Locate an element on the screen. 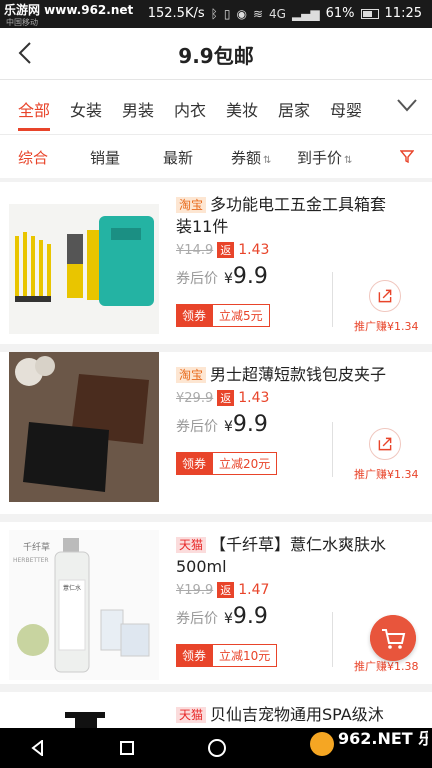 Image resolution: width=432 pixels, height=768 pixels. active-tab-indicator is located at coordinates (34, 129).